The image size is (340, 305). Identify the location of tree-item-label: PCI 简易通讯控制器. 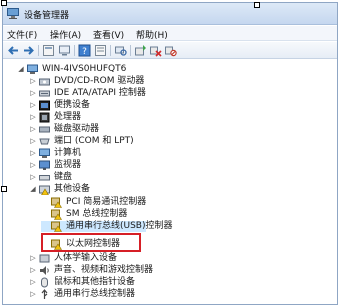
(106, 202).